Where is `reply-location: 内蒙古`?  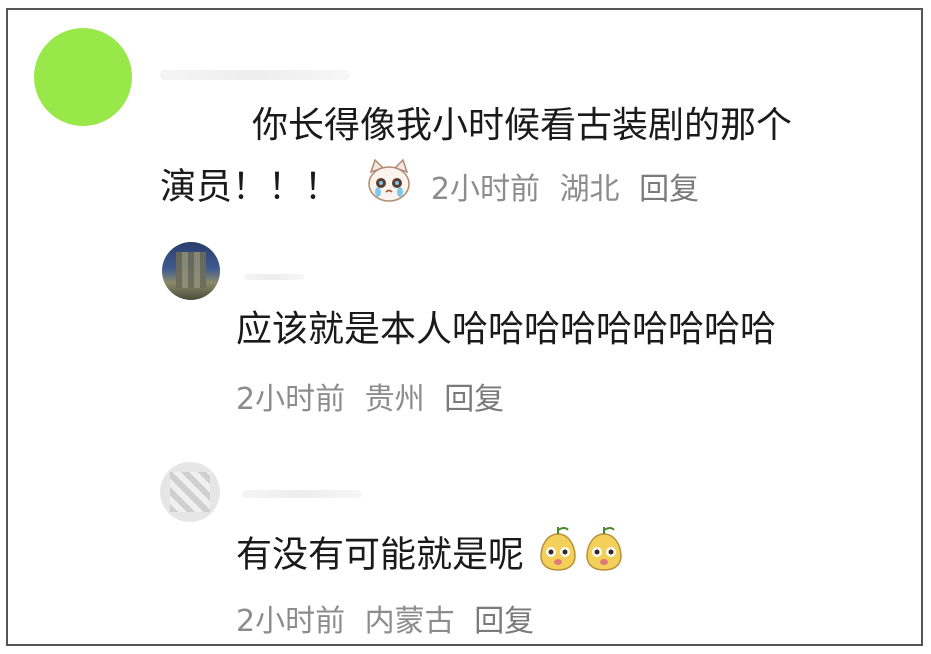 reply-location: 内蒙古 is located at coordinates (409, 621).